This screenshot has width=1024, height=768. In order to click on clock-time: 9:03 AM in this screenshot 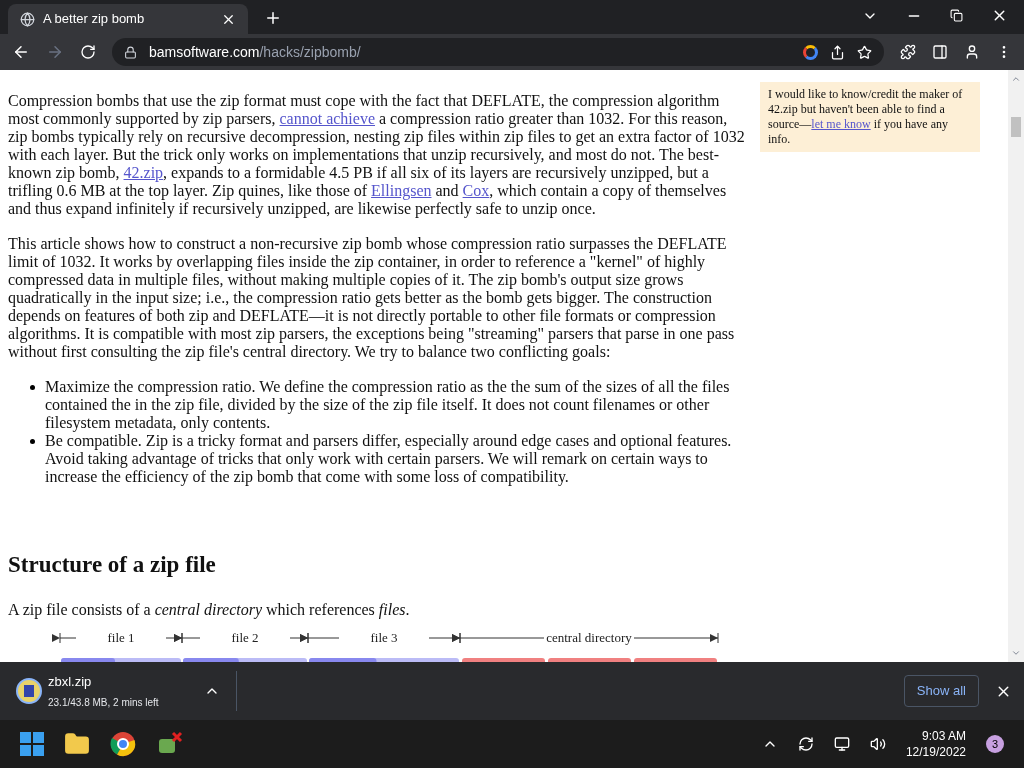, I will do `click(943, 736)`.